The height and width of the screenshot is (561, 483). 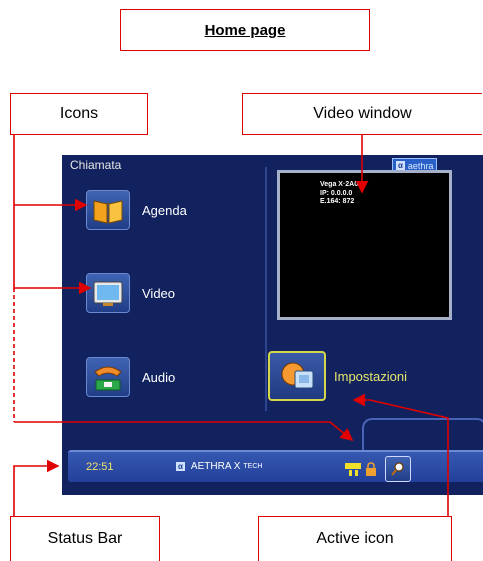 What do you see at coordinates (52, 250) in the screenshot?
I see `icons-arrow-video` at bounding box center [52, 250].